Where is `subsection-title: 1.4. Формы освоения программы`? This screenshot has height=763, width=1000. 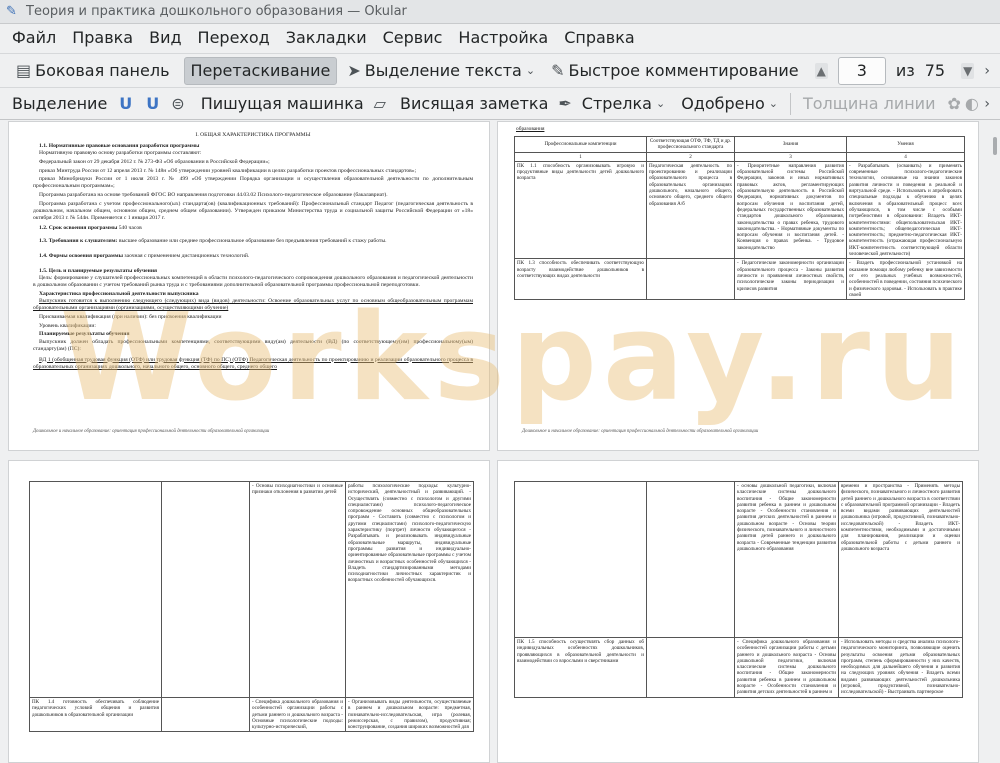
subsection-title: 1.4. Формы освоения программы is located at coordinates (81, 256).